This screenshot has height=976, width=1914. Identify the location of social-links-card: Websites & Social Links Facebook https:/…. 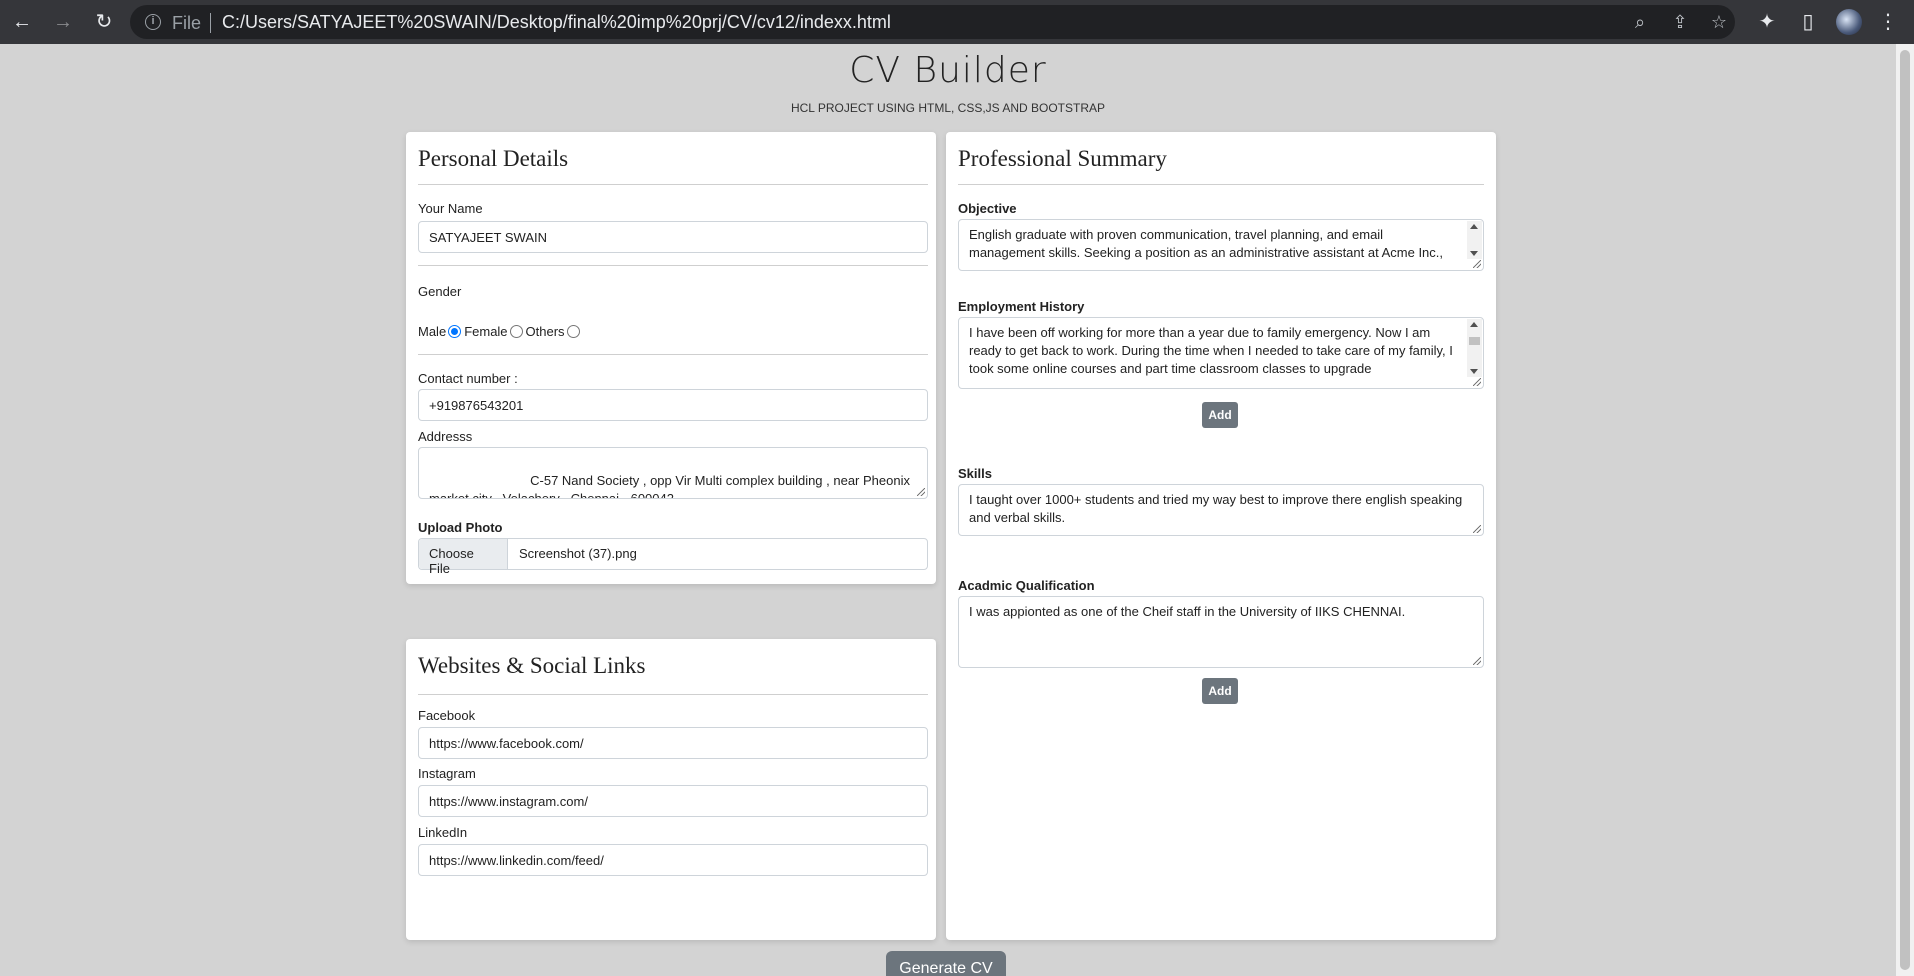
(671, 789).